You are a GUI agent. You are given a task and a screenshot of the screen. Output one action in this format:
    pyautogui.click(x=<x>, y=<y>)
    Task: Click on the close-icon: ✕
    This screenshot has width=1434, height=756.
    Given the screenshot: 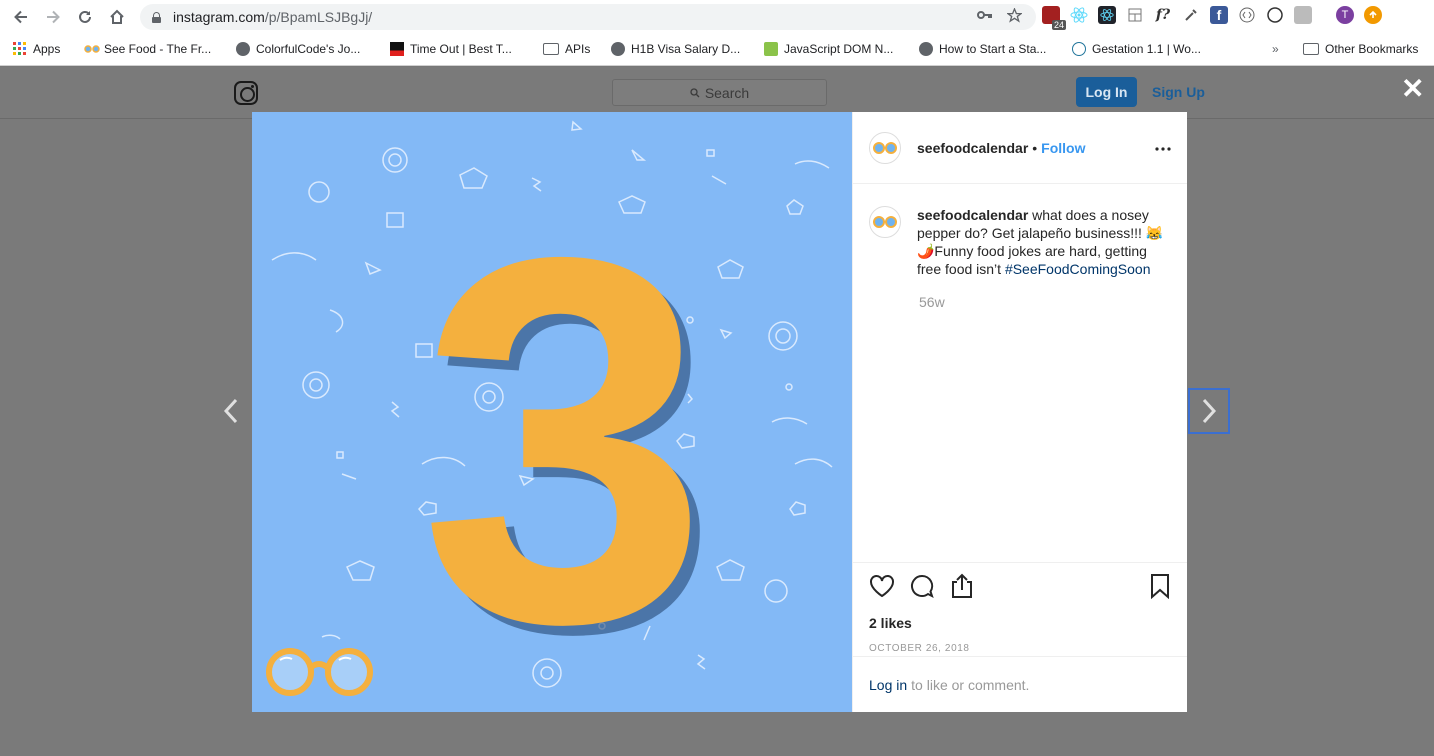 What is the action you would take?
    pyautogui.click(x=1412, y=89)
    